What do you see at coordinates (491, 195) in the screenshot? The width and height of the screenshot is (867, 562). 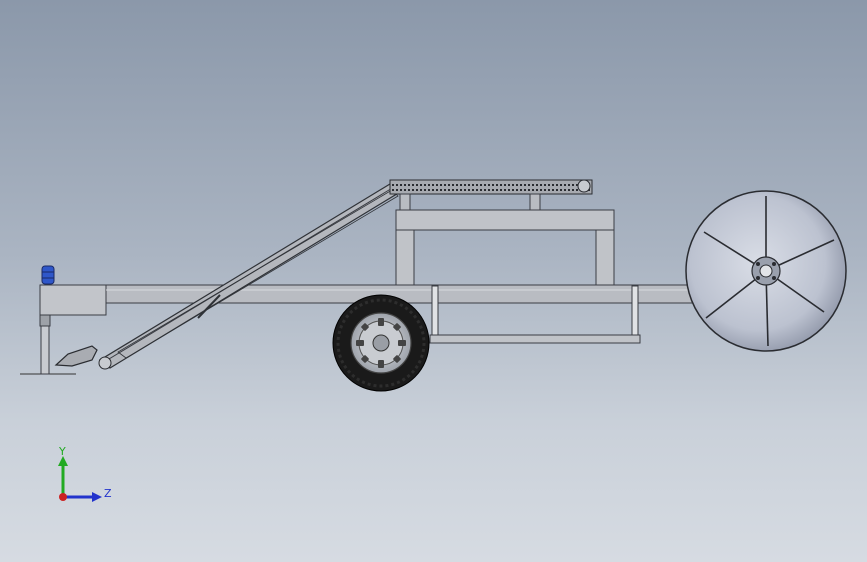 I see `top-conveyor` at bounding box center [491, 195].